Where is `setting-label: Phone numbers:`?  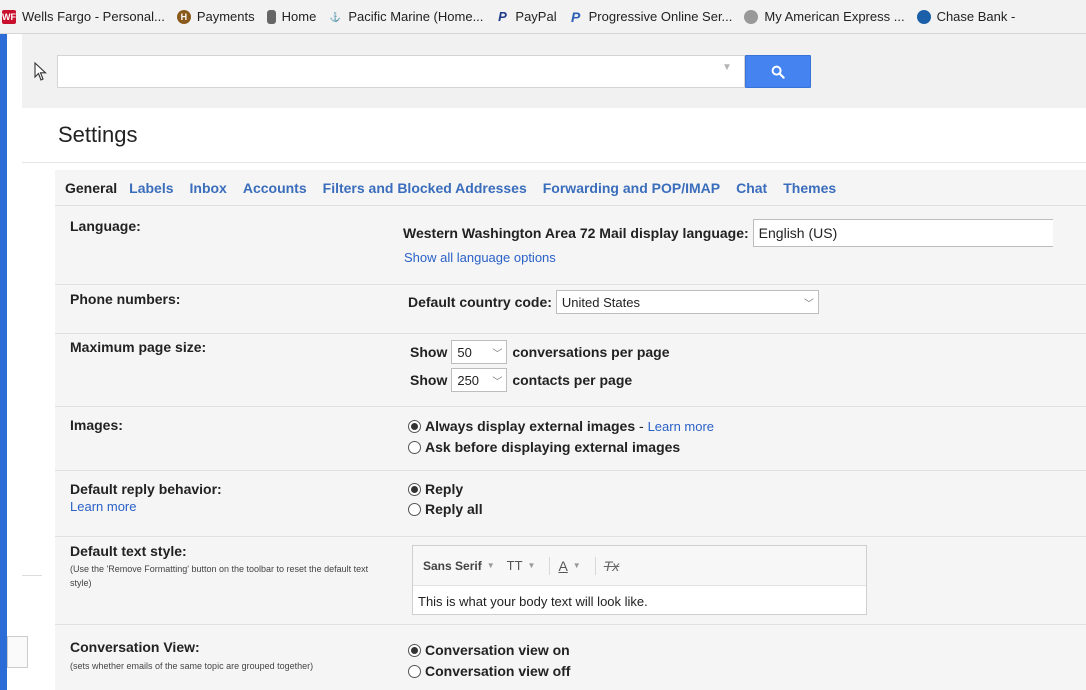
setting-label: Phone numbers: is located at coordinates (125, 299).